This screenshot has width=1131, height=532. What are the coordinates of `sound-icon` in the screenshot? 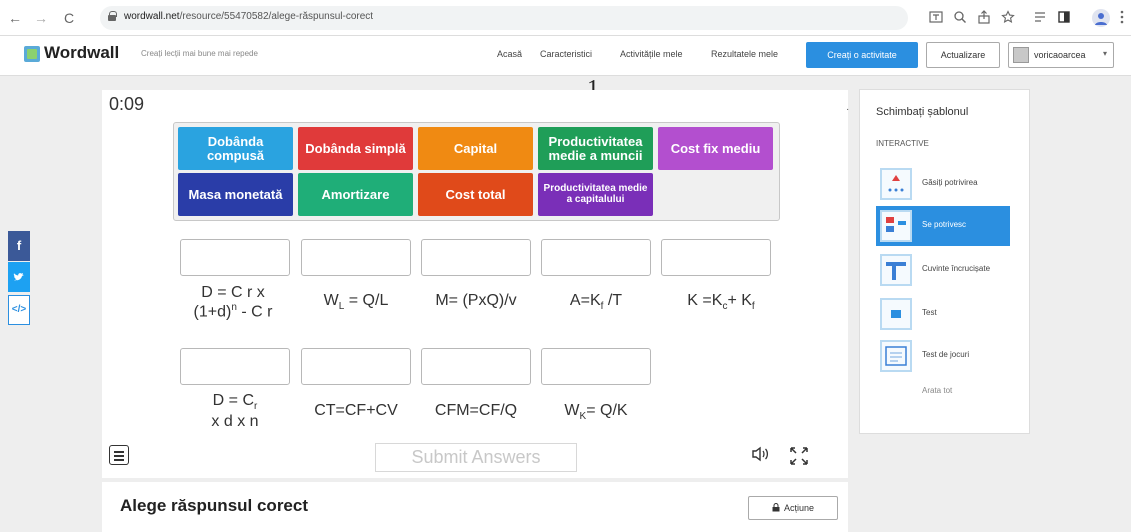 It's located at (761, 456).